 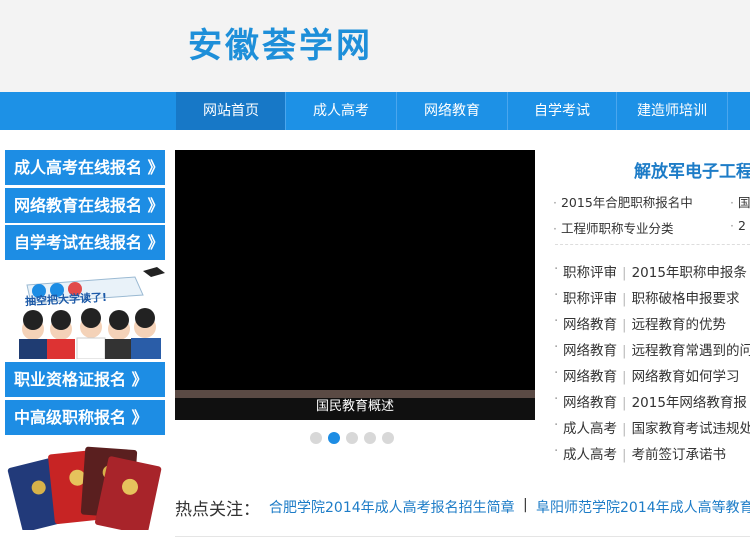 I want to click on adult-exam-register-button: 成人高考在线报名 》, so click(x=85, y=167).